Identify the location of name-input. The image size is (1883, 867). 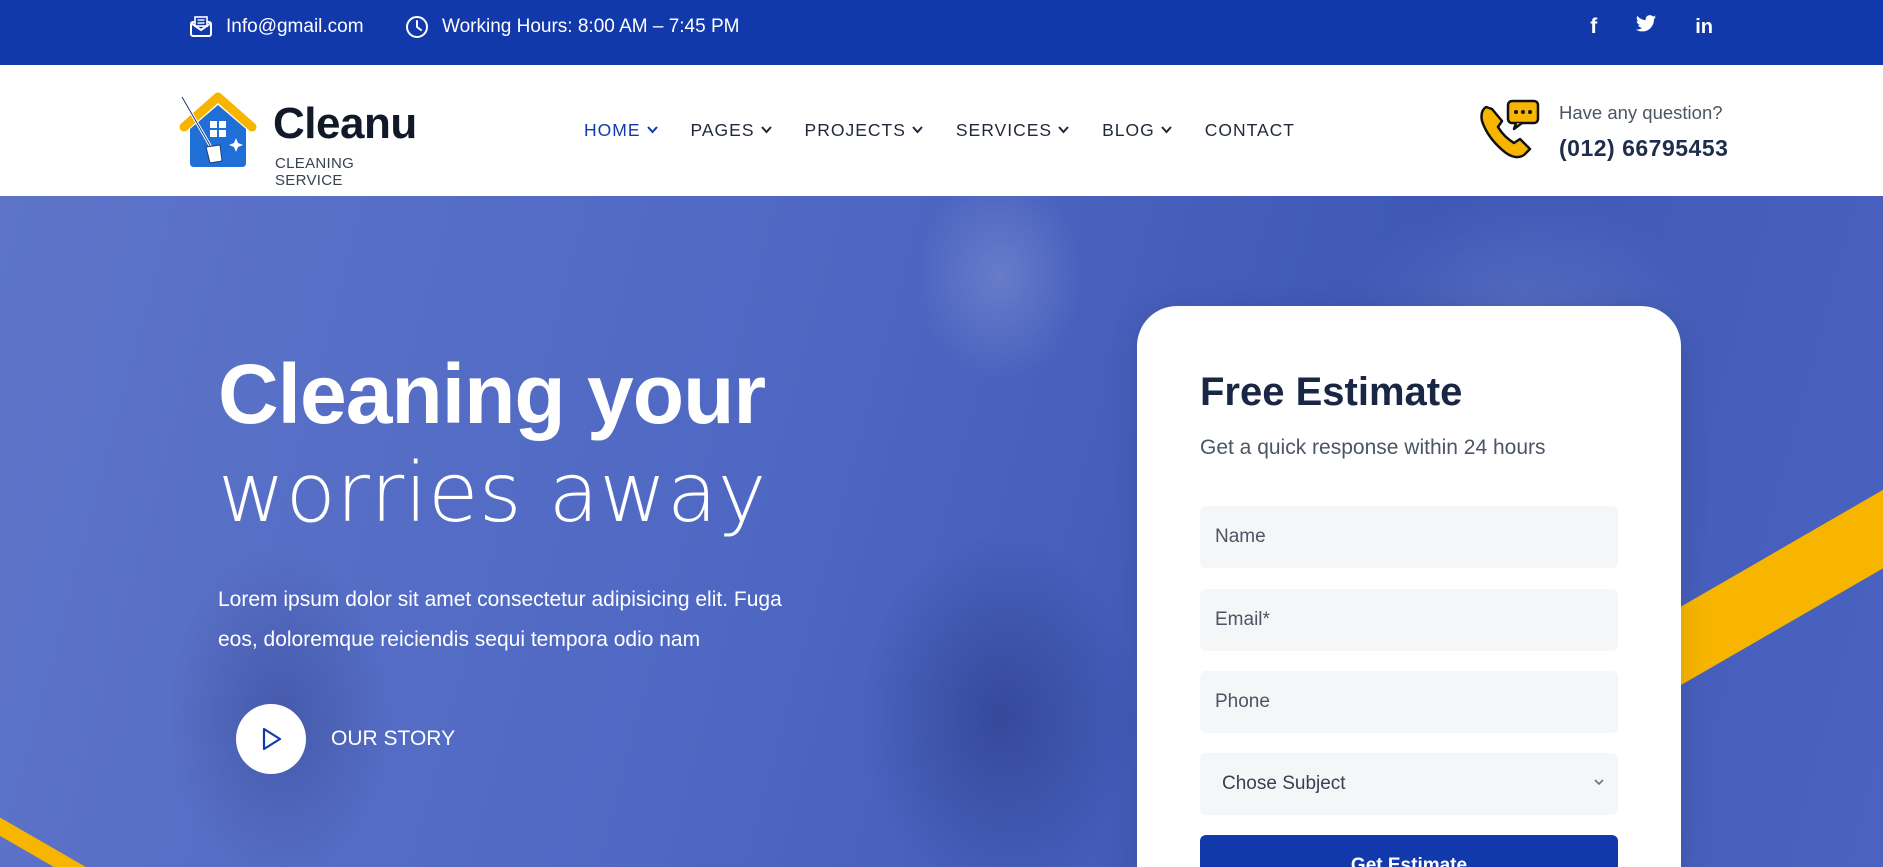
(1409, 537).